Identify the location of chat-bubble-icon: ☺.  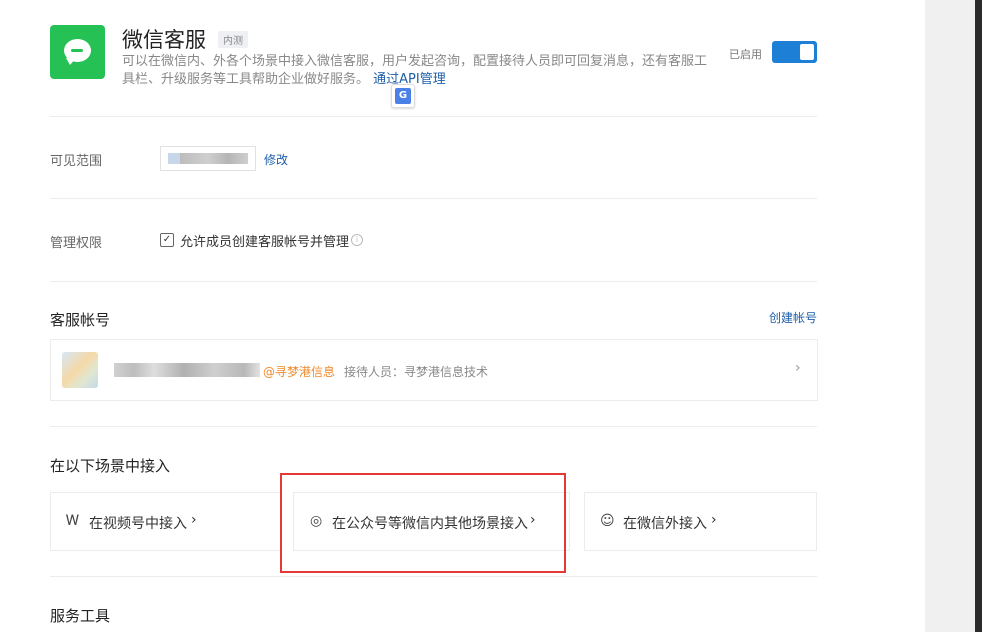
(607, 521).